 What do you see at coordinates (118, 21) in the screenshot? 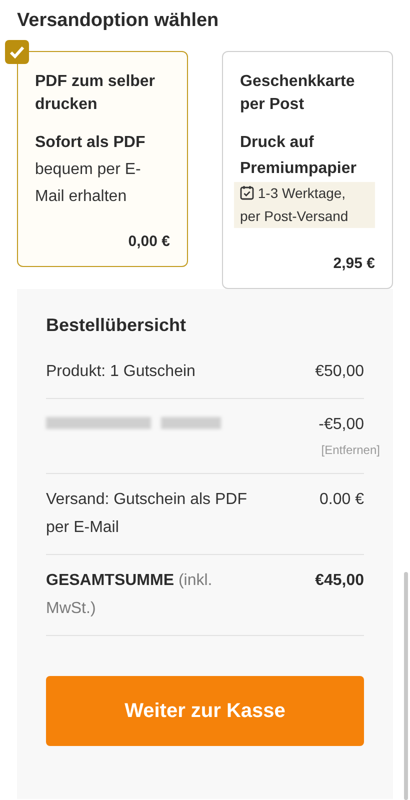
I see `section-heading: Versandoption wählen` at bounding box center [118, 21].